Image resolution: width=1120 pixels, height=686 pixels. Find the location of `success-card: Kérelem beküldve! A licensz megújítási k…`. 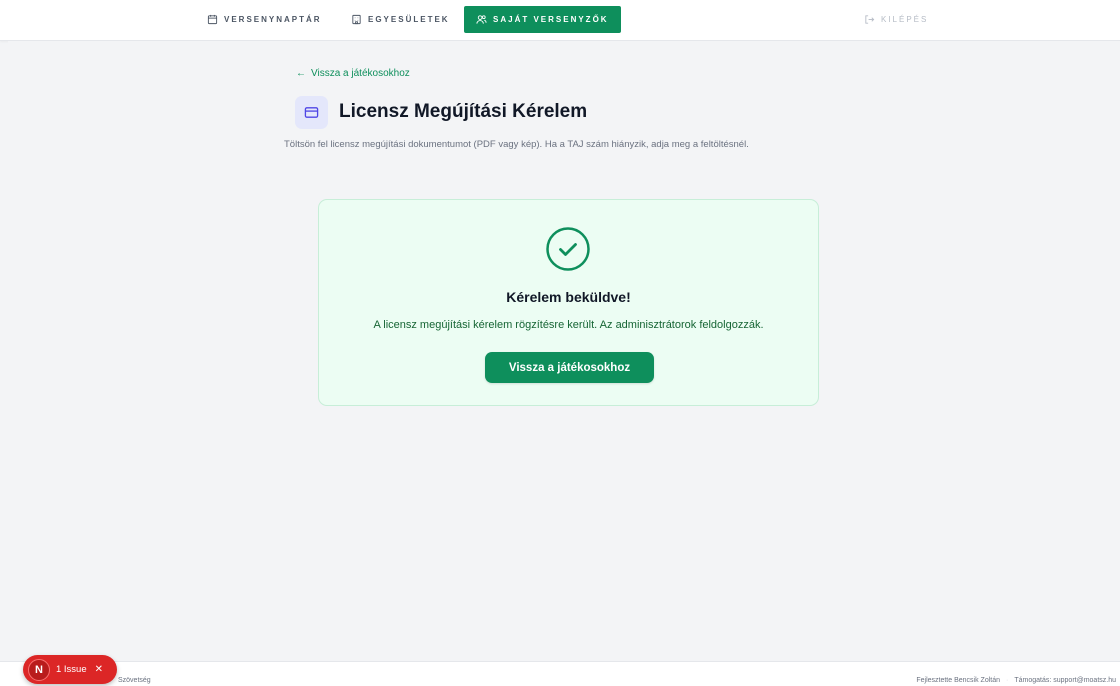

success-card: Kérelem beküldve! A licensz megújítási k… is located at coordinates (568, 302).